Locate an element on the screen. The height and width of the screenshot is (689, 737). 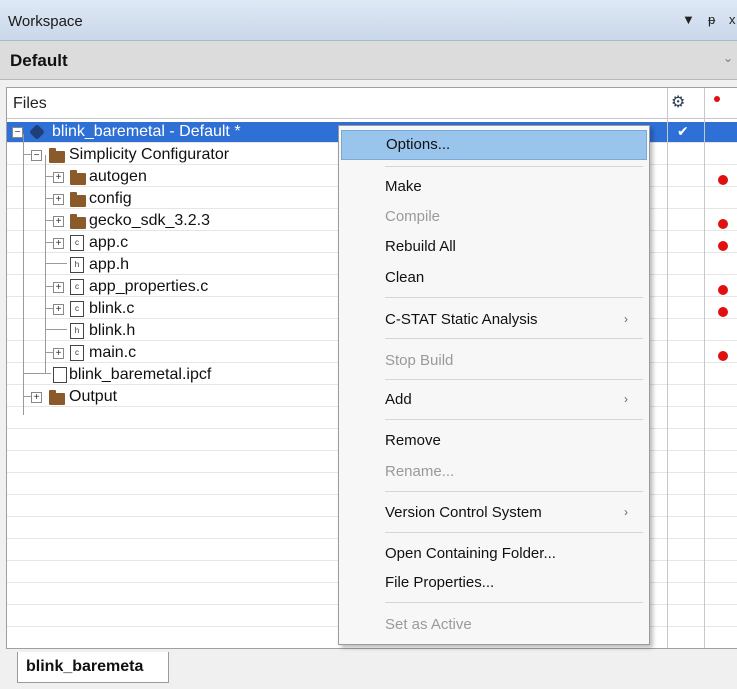
check-icon: ✔ is located at coordinates (683, 131).